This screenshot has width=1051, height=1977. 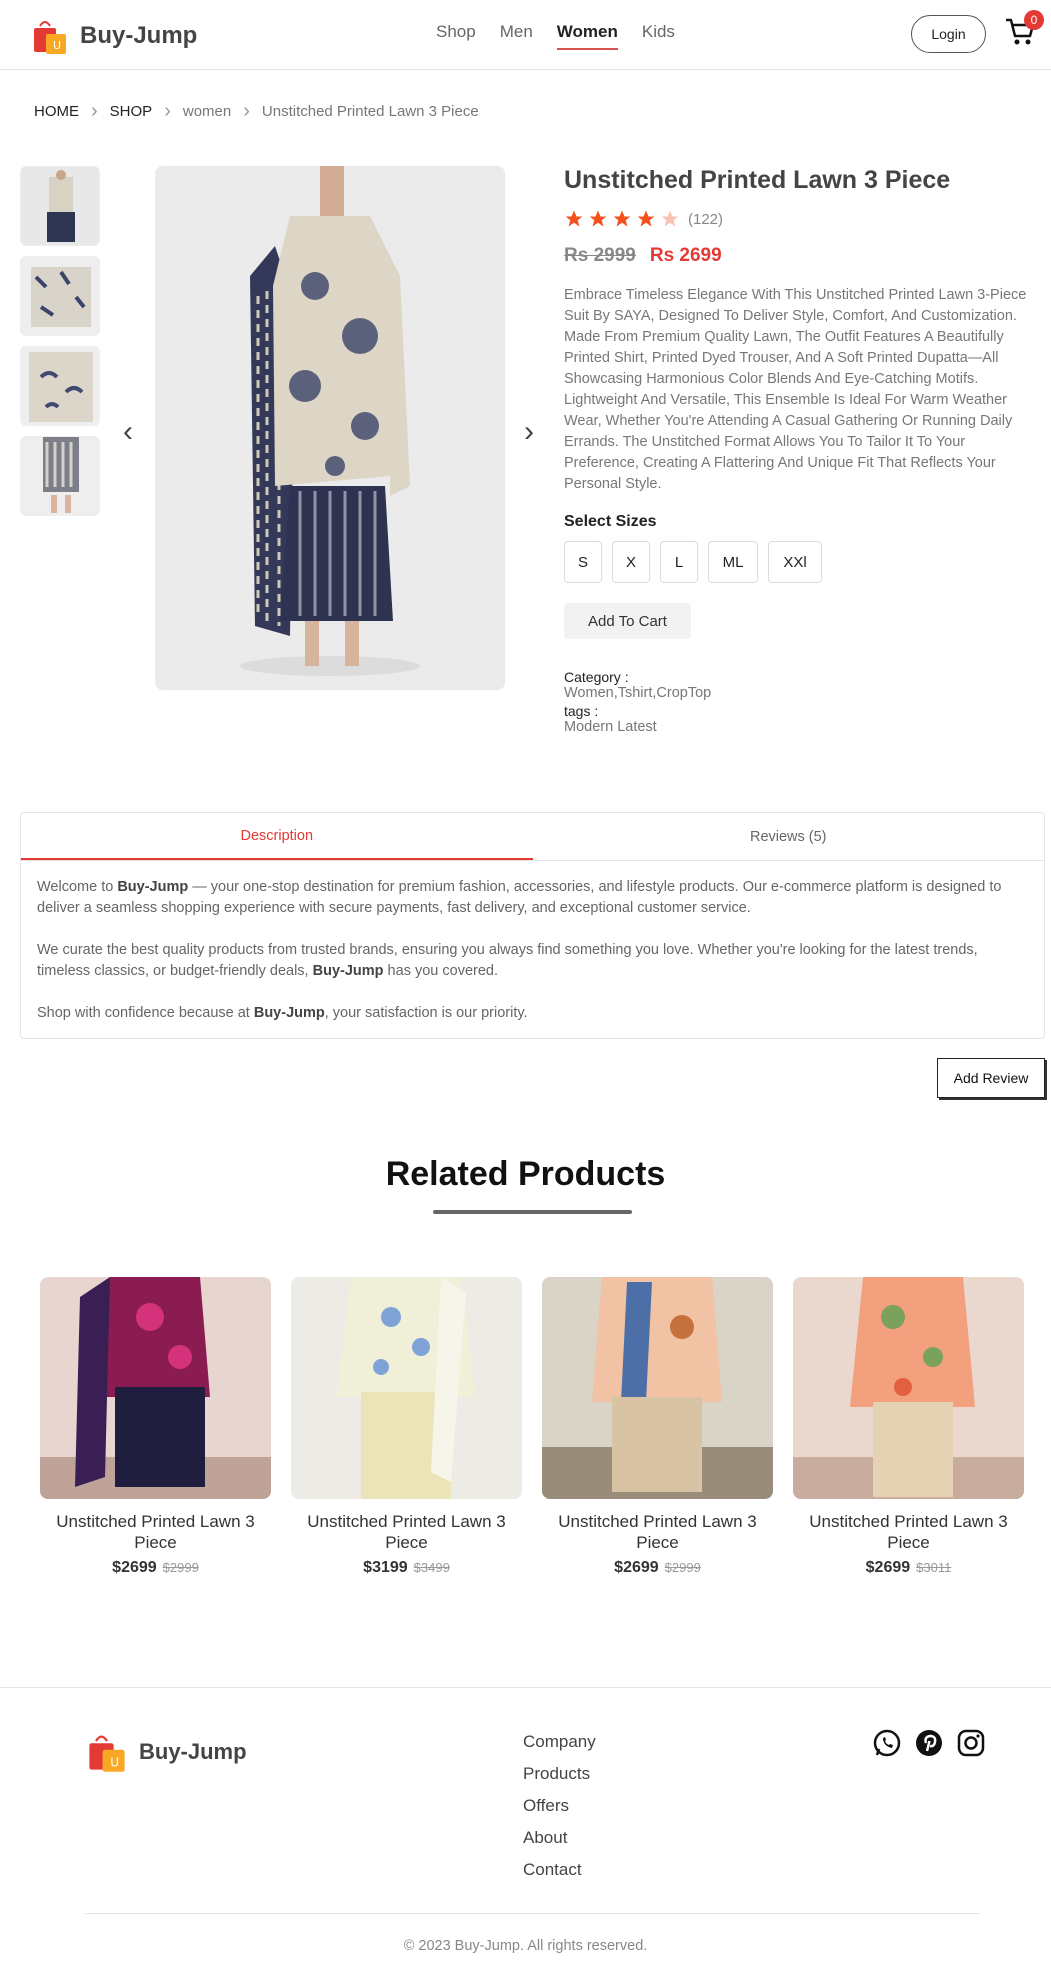 What do you see at coordinates (587, 36) in the screenshot?
I see `nav-women: Women` at bounding box center [587, 36].